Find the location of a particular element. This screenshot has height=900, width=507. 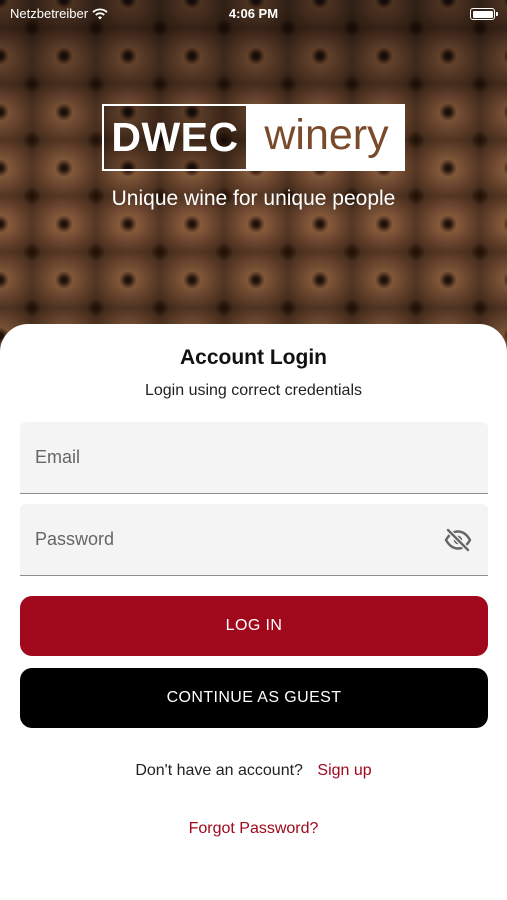

battery-fill is located at coordinates (482, 14).